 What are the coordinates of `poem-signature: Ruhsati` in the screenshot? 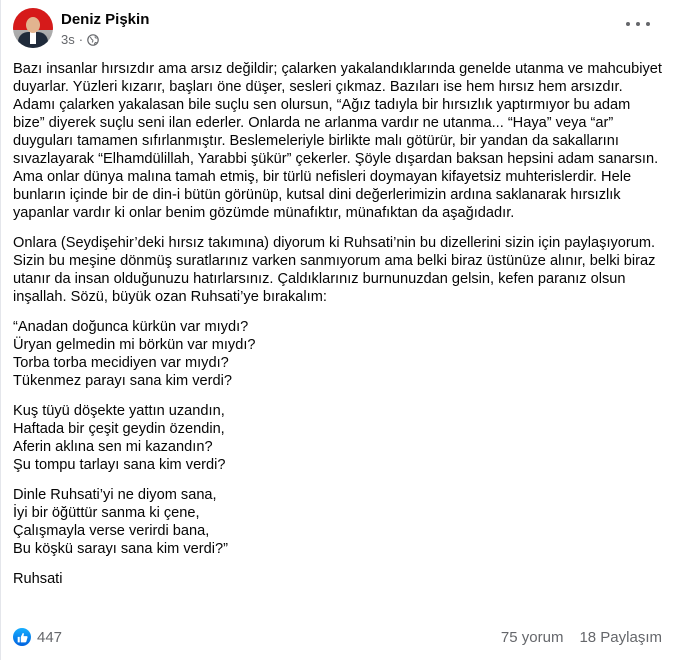 It's located at (38, 579).